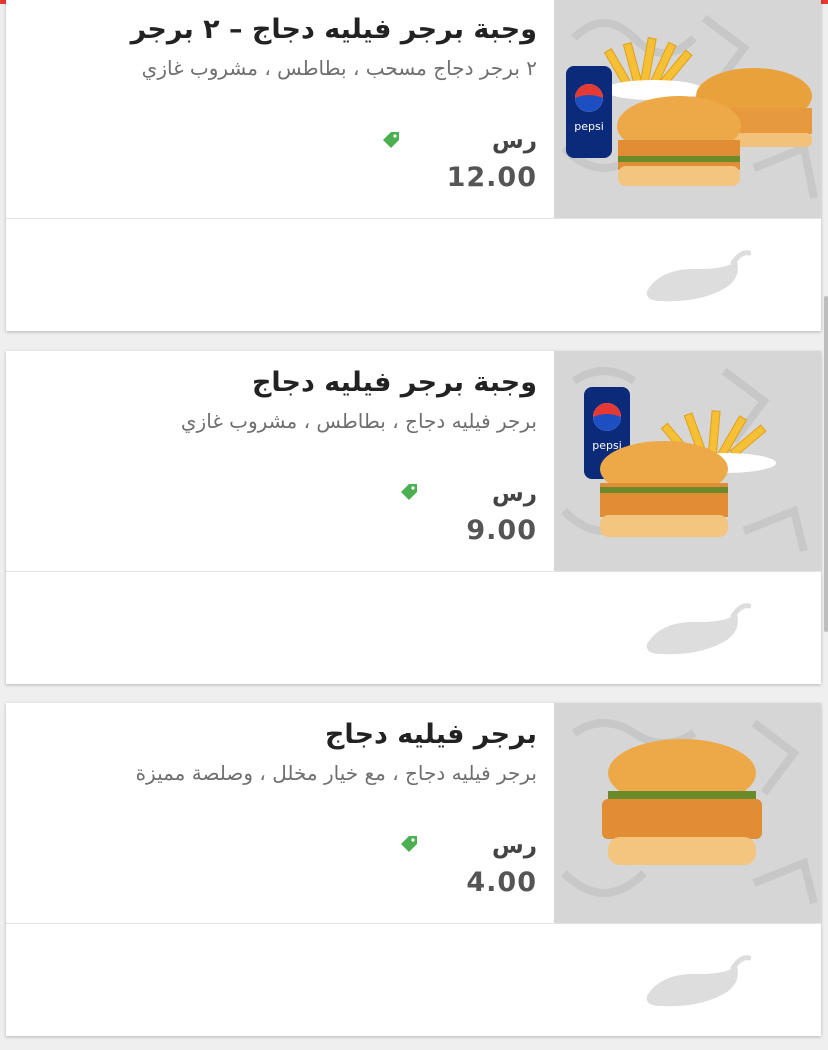 The height and width of the screenshot is (1050, 828). I want to click on menu-item-price: 9.00, so click(501, 530).